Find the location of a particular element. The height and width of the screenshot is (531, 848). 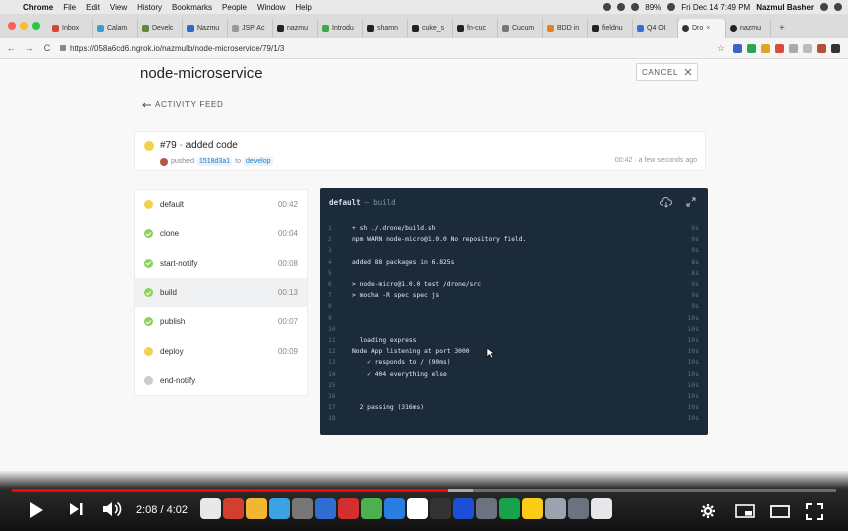

extension-8-icon is located at coordinates (835, 48).